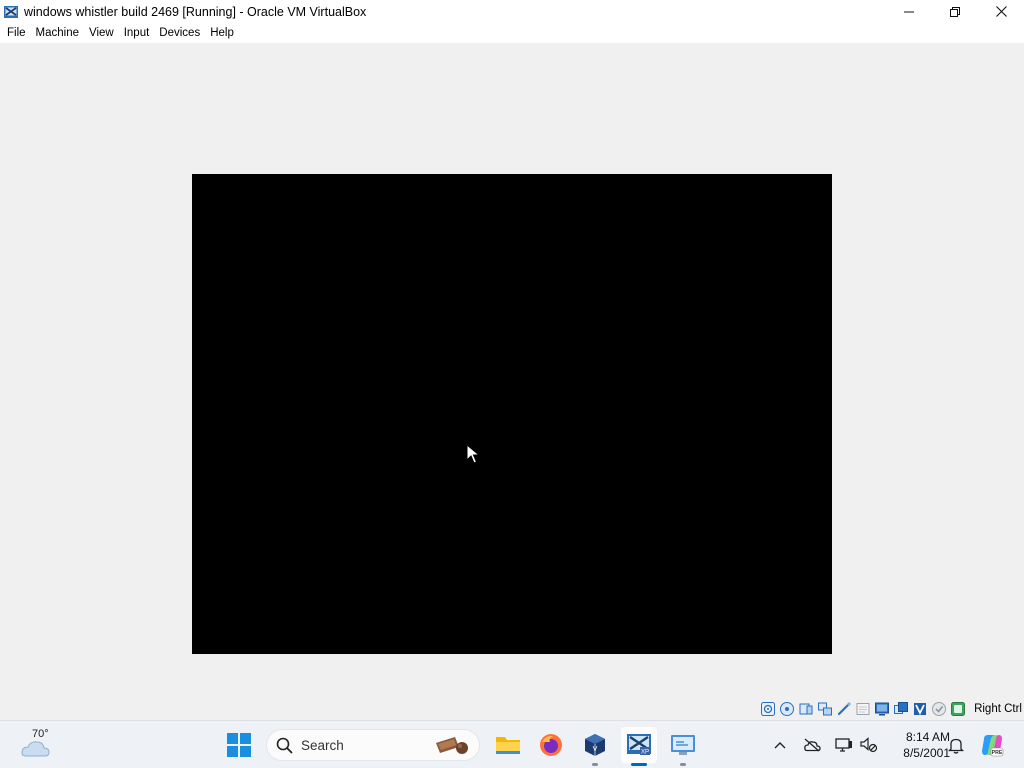  I want to click on shared-folders-icon, so click(863, 709).